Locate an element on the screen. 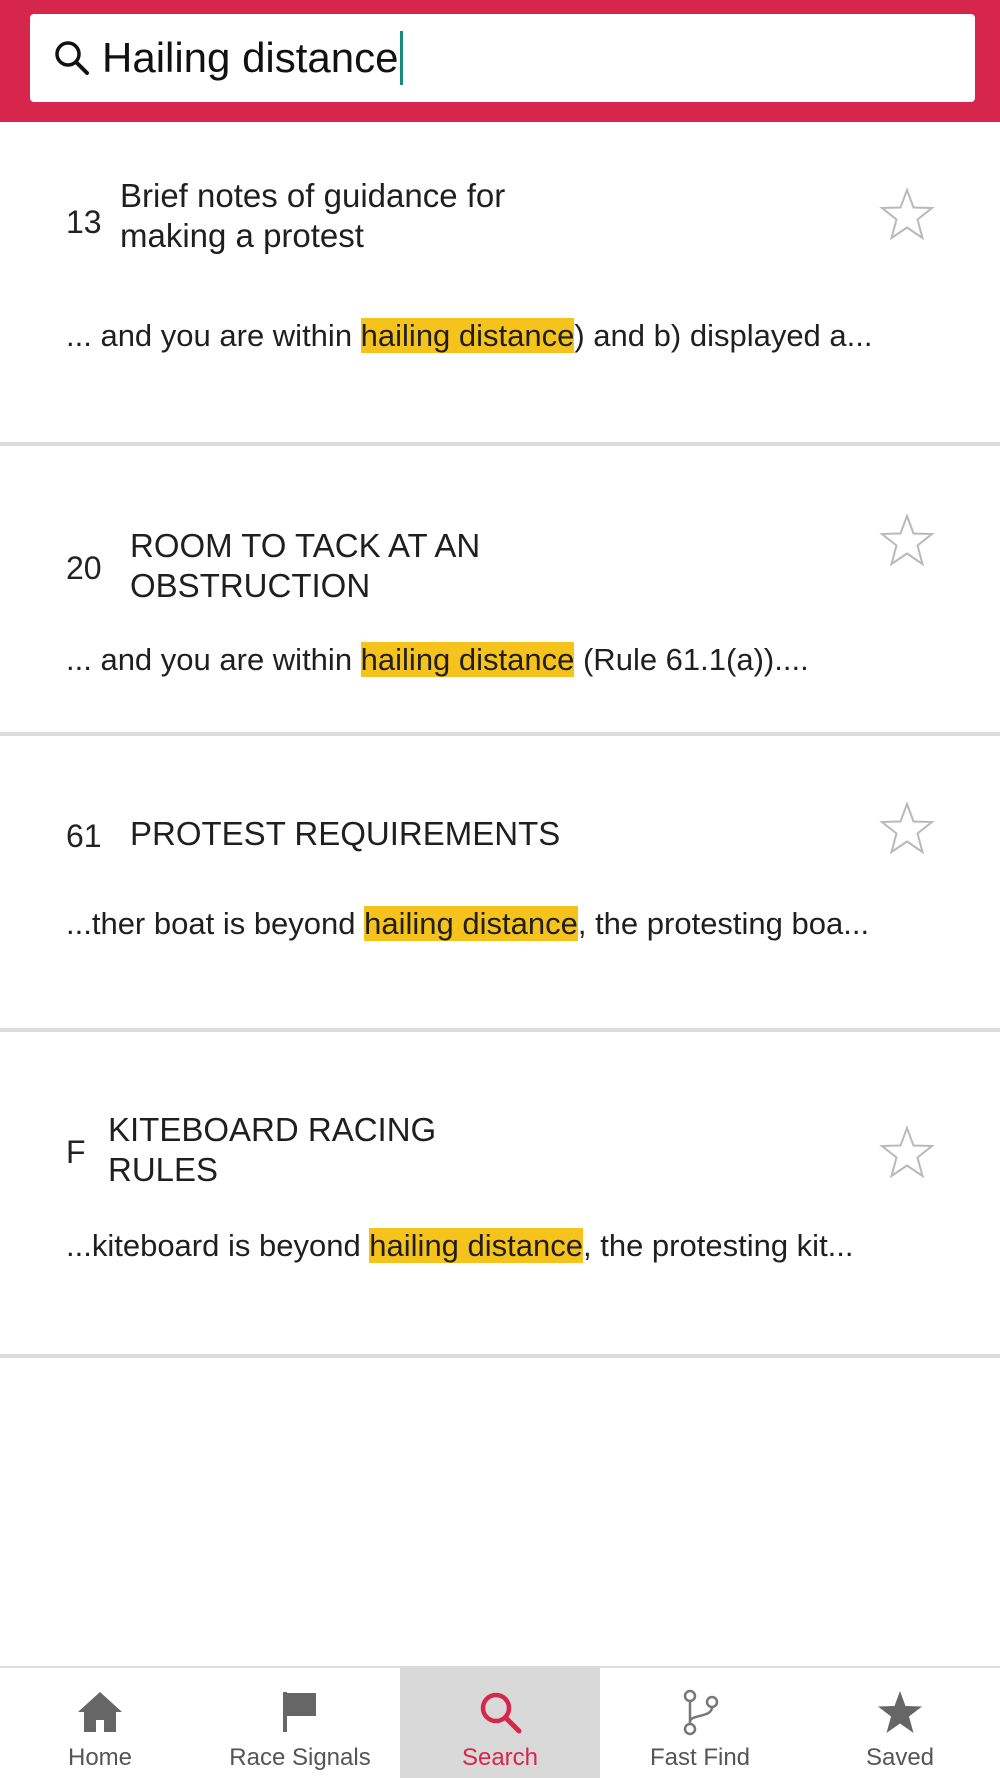 The image size is (1000, 1778). result-number: 20 is located at coordinates (84, 568).